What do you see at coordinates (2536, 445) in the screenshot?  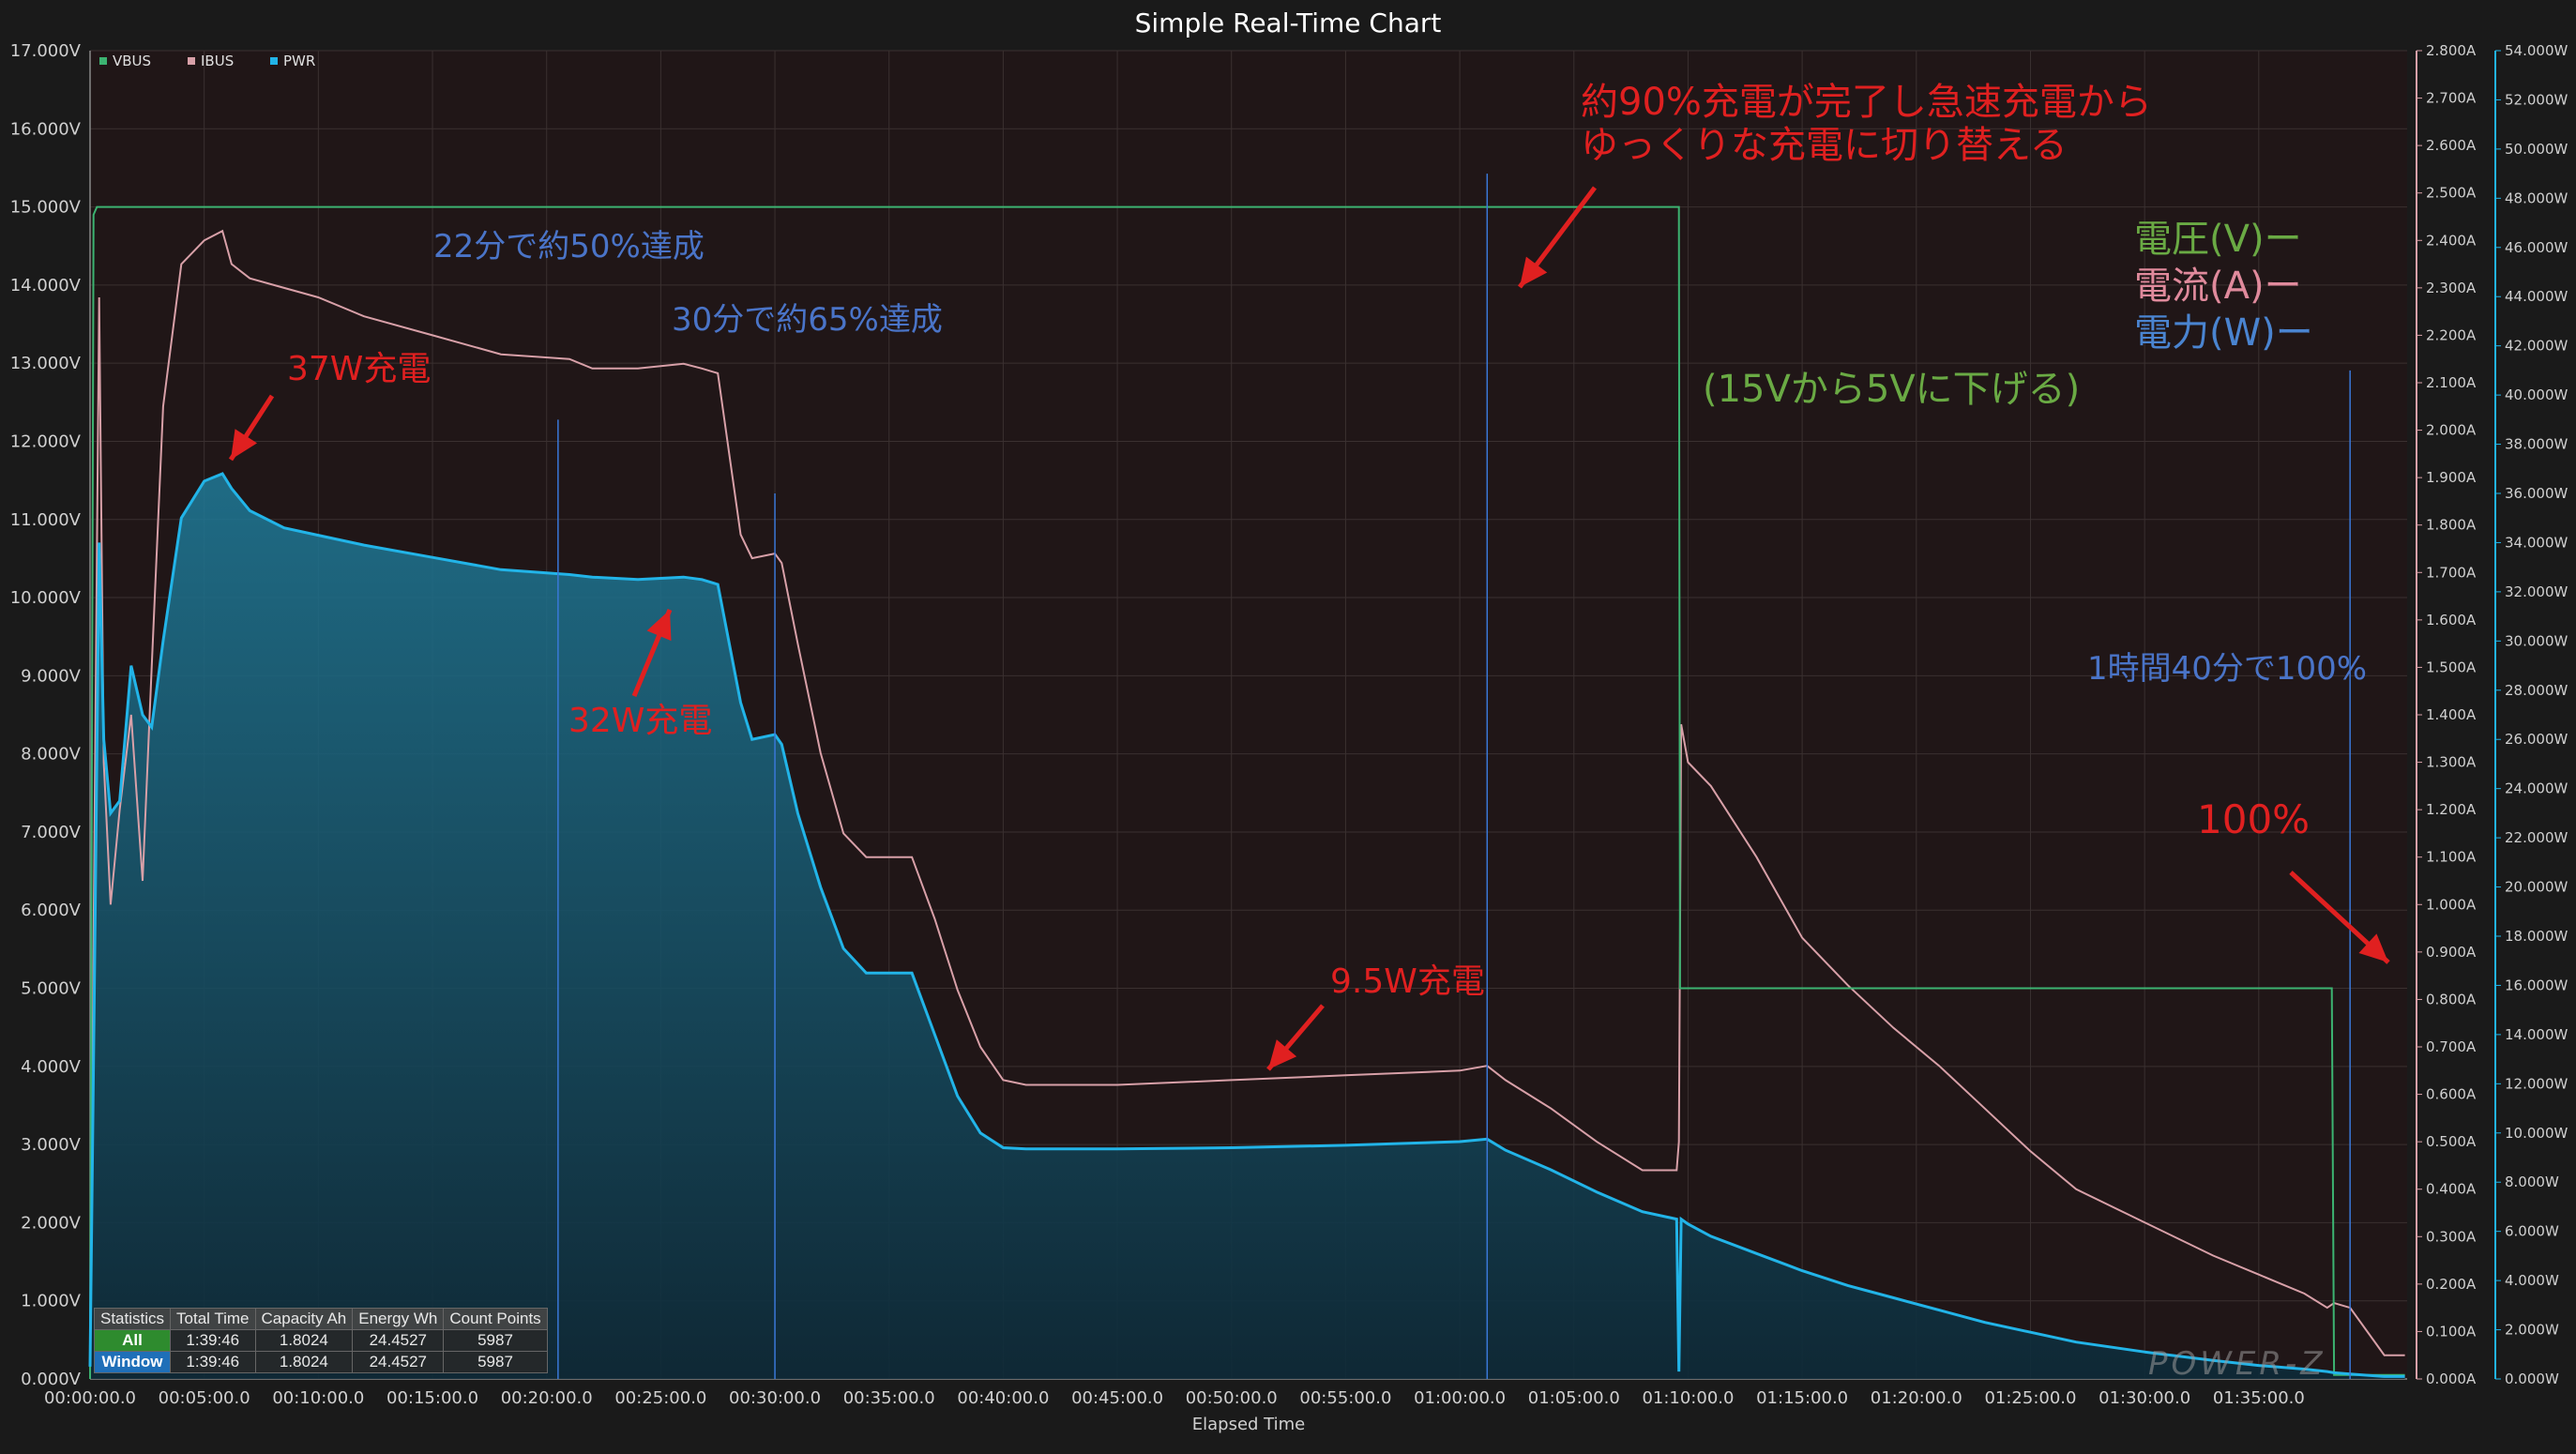 I see `y-tick-label-power: 38.000W` at bounding box center [2536, 445].